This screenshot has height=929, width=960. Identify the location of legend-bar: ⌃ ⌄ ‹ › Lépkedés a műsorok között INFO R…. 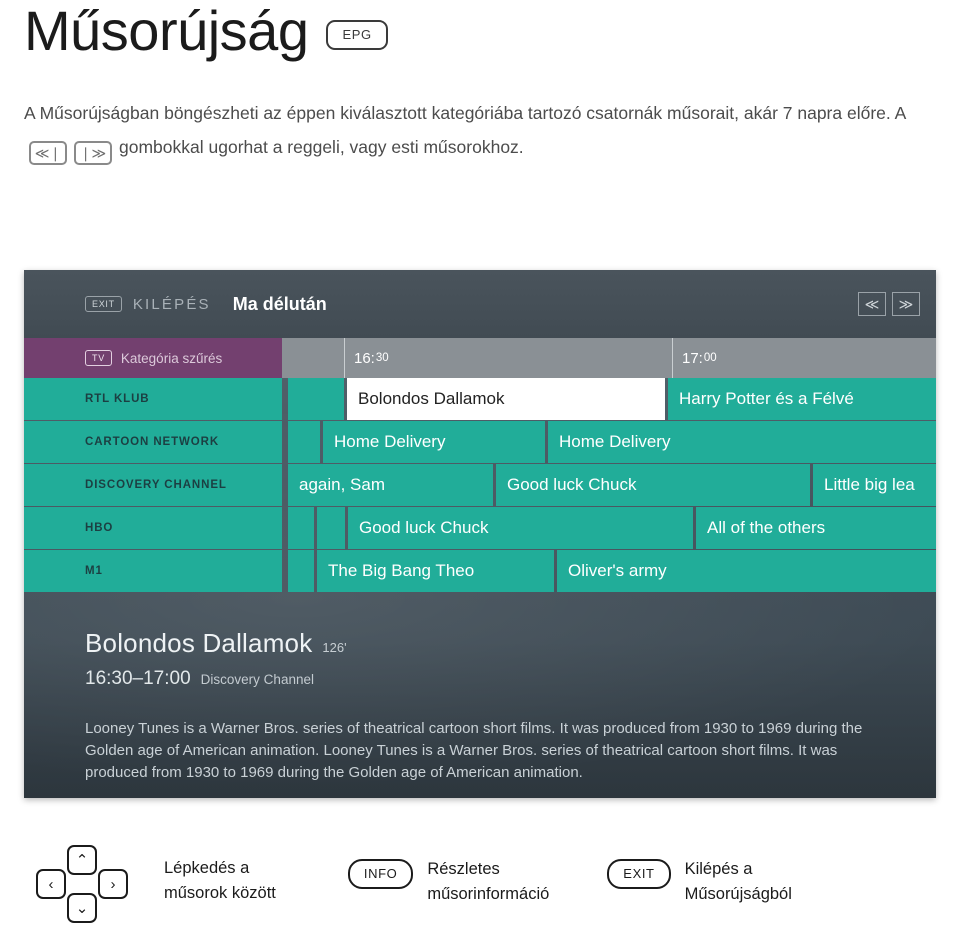
(408, 885).